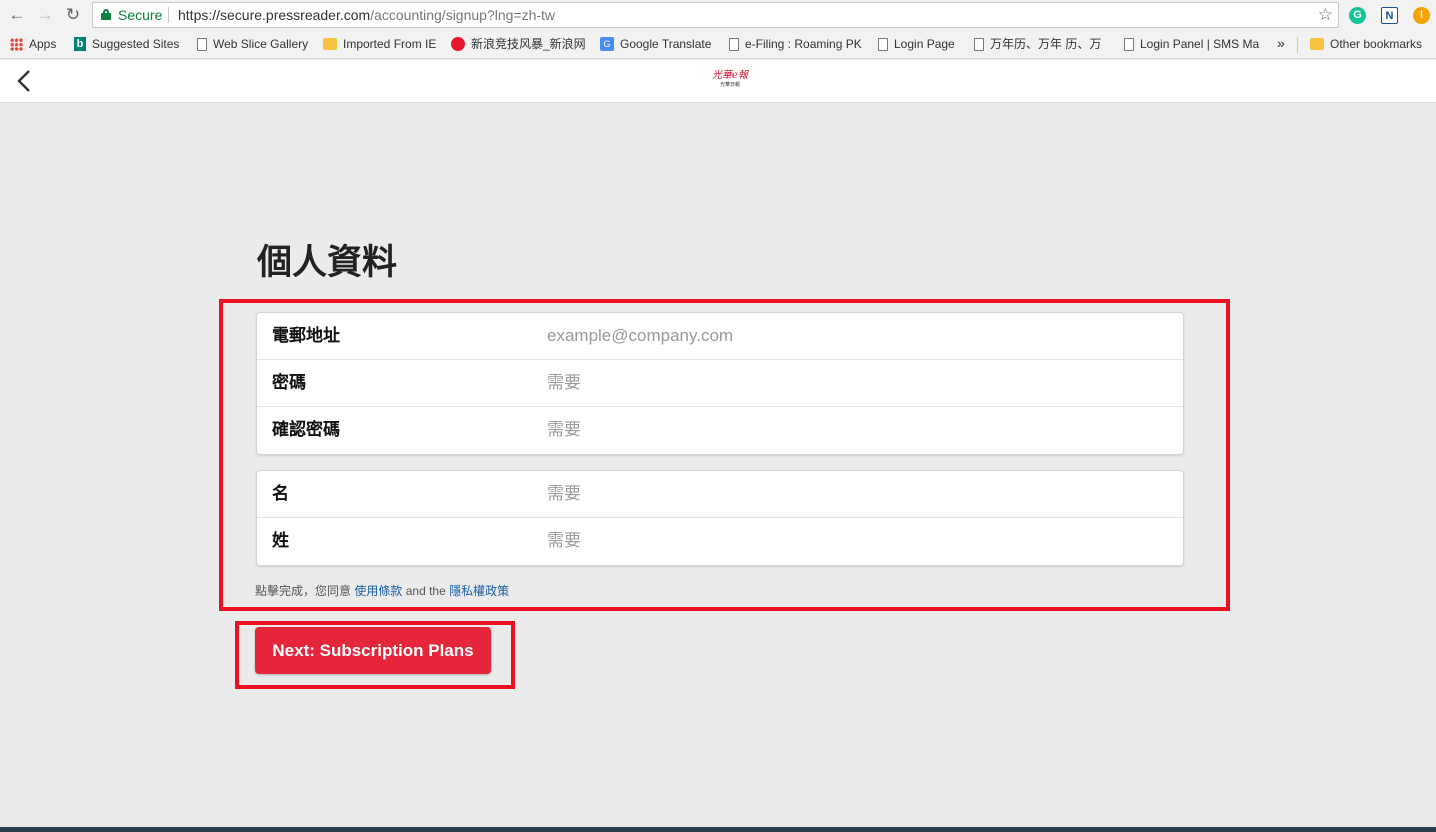 This screenshot has height=832, width=1436. Describe the element at coordinates (1389, 15) in the screenshot. I see `n-extension-icon: N` at that location.